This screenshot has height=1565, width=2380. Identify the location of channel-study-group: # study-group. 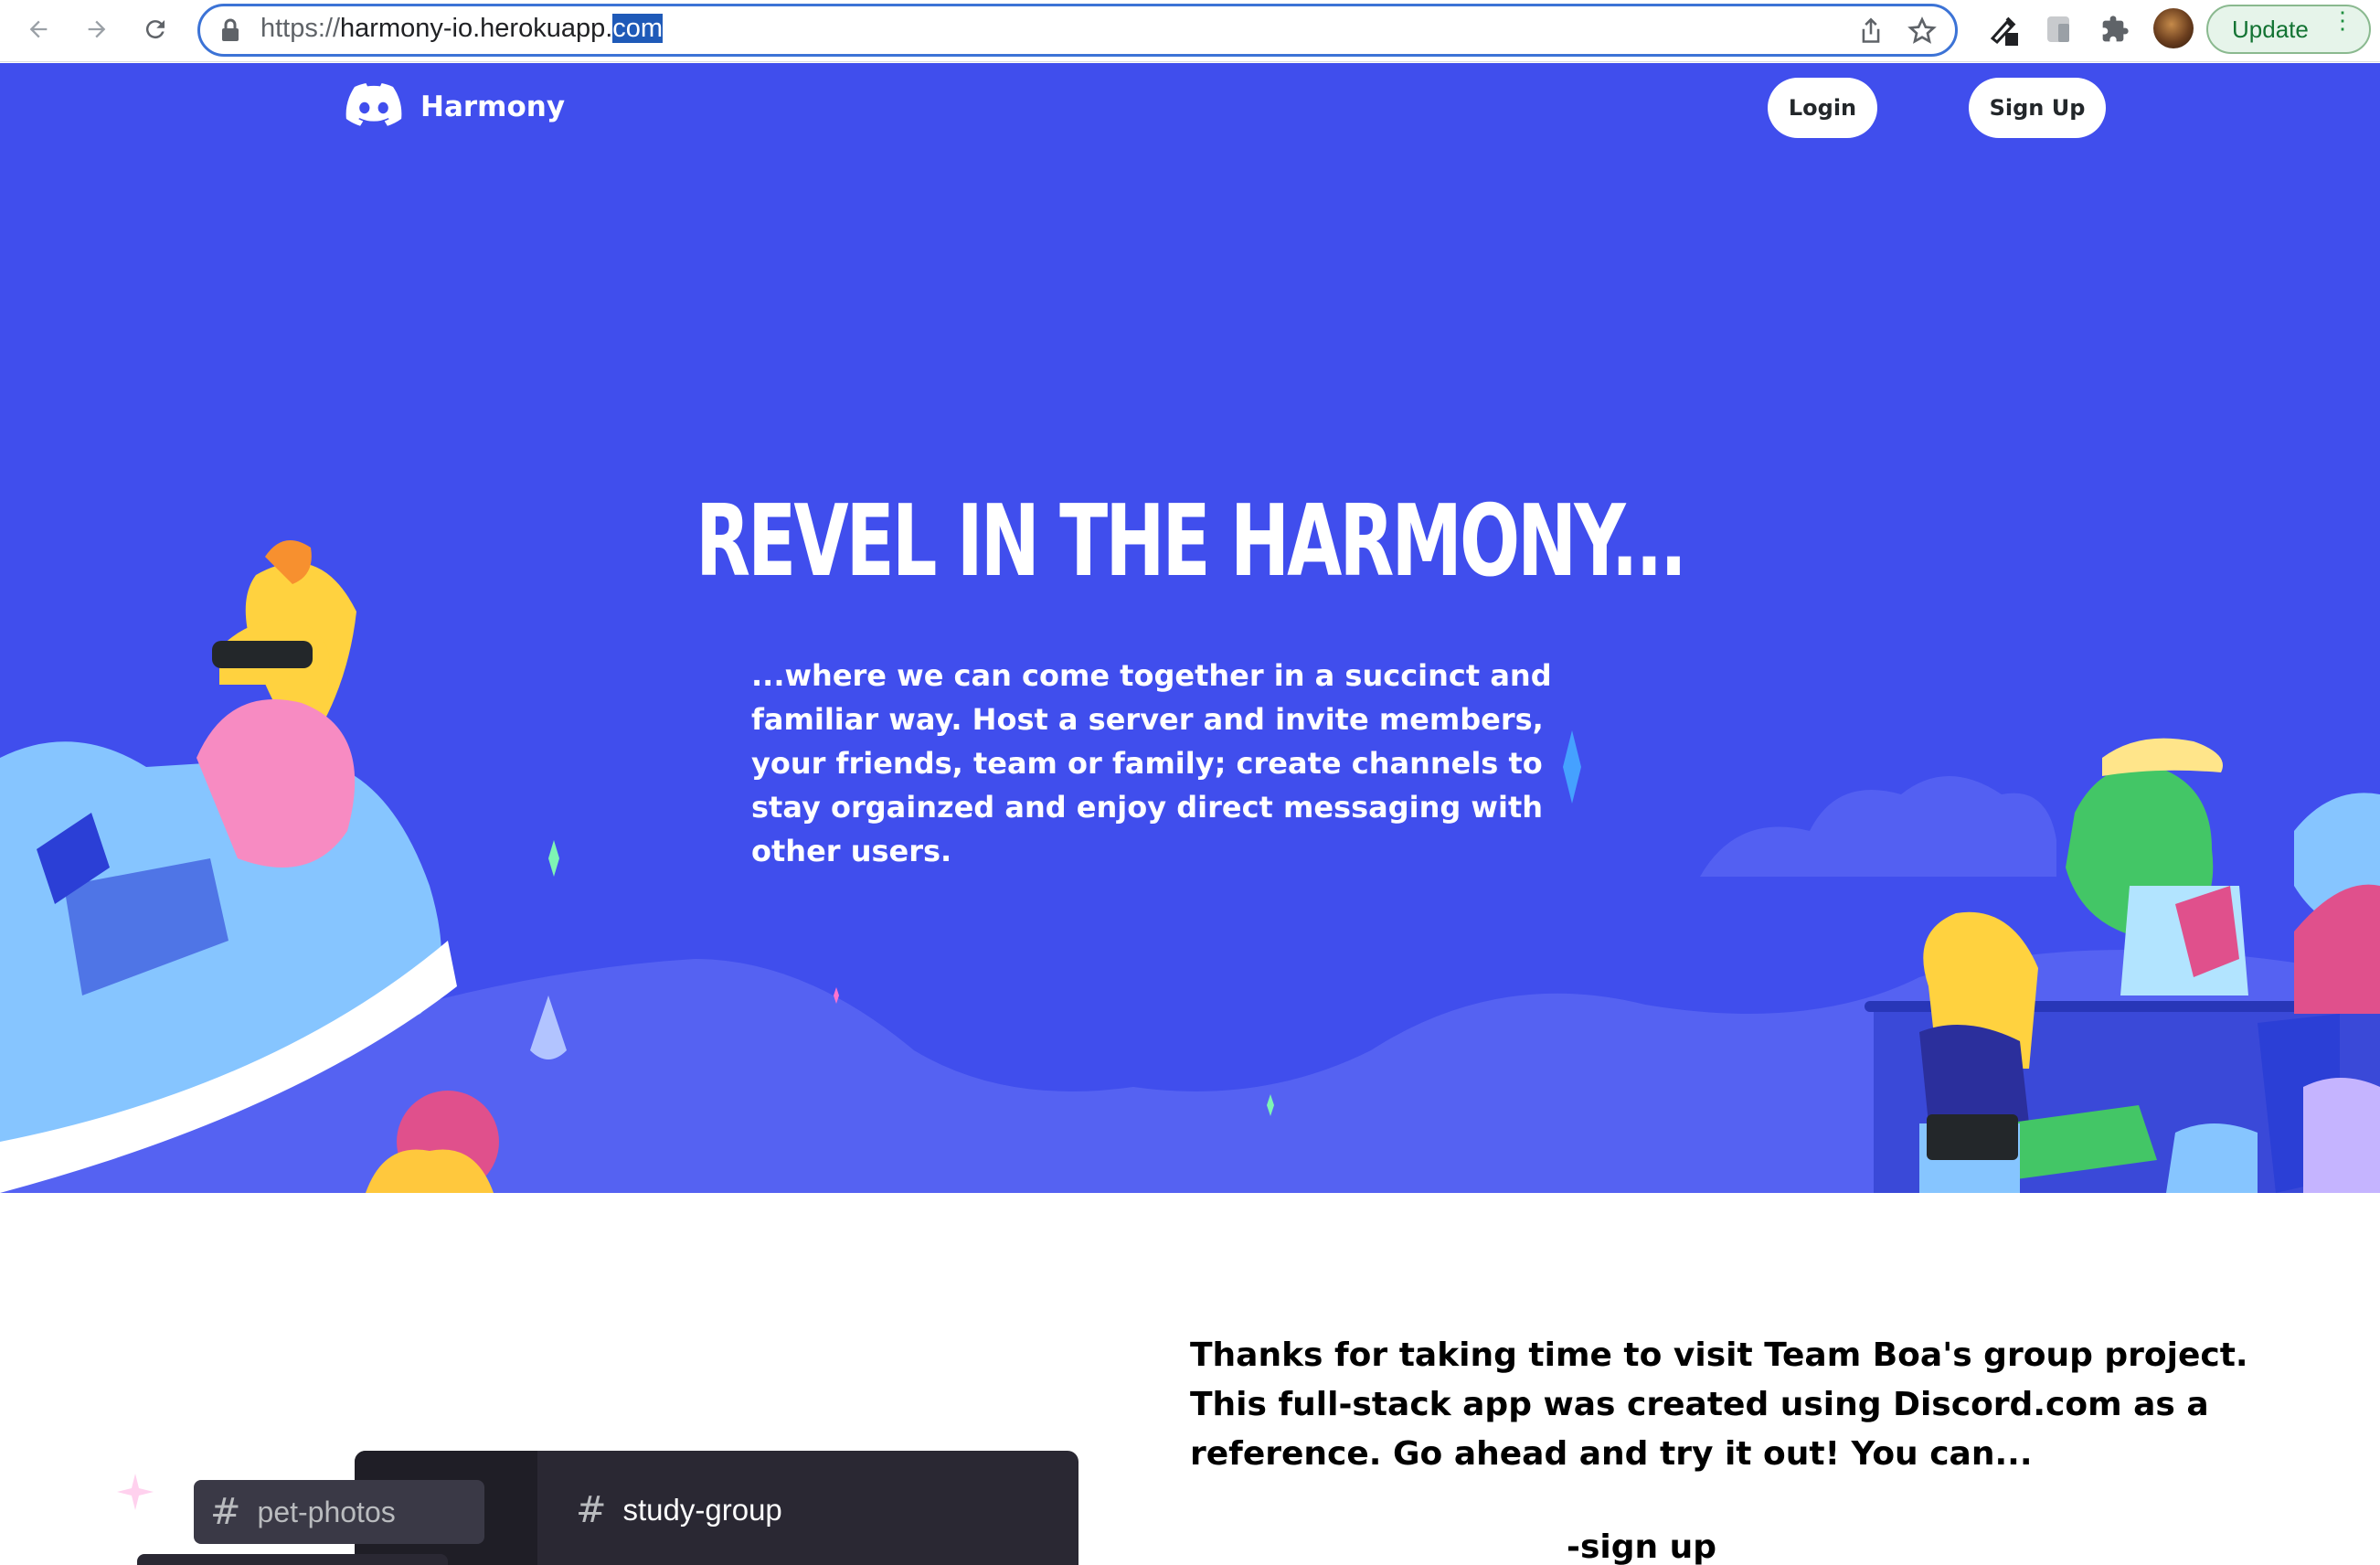
(679, 1510).